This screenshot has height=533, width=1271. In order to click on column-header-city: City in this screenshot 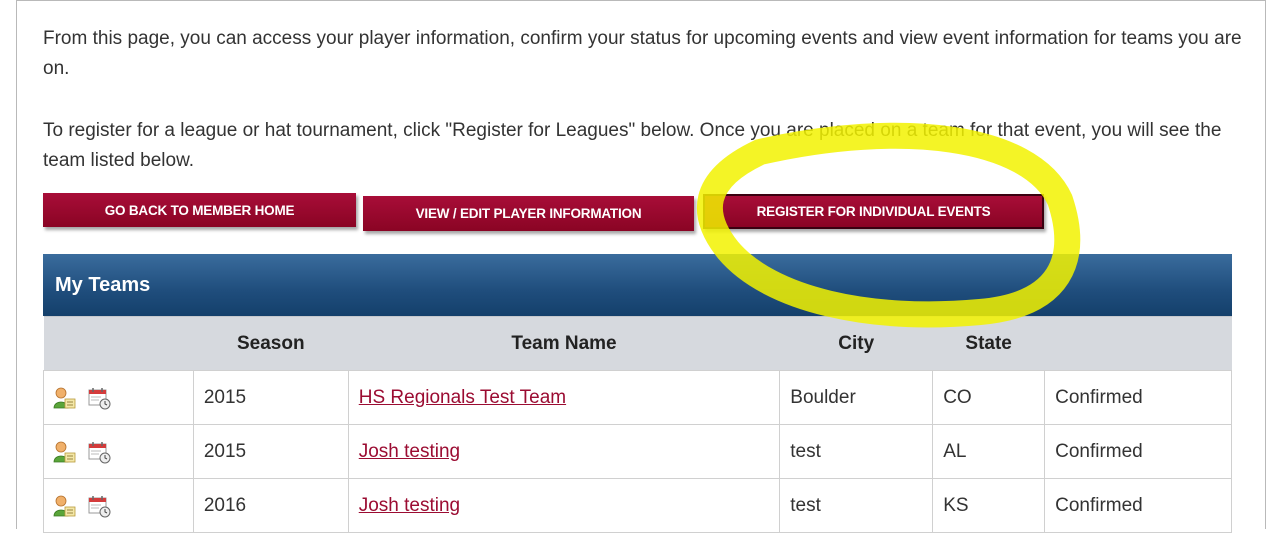, I will do `click(856, 343)`.